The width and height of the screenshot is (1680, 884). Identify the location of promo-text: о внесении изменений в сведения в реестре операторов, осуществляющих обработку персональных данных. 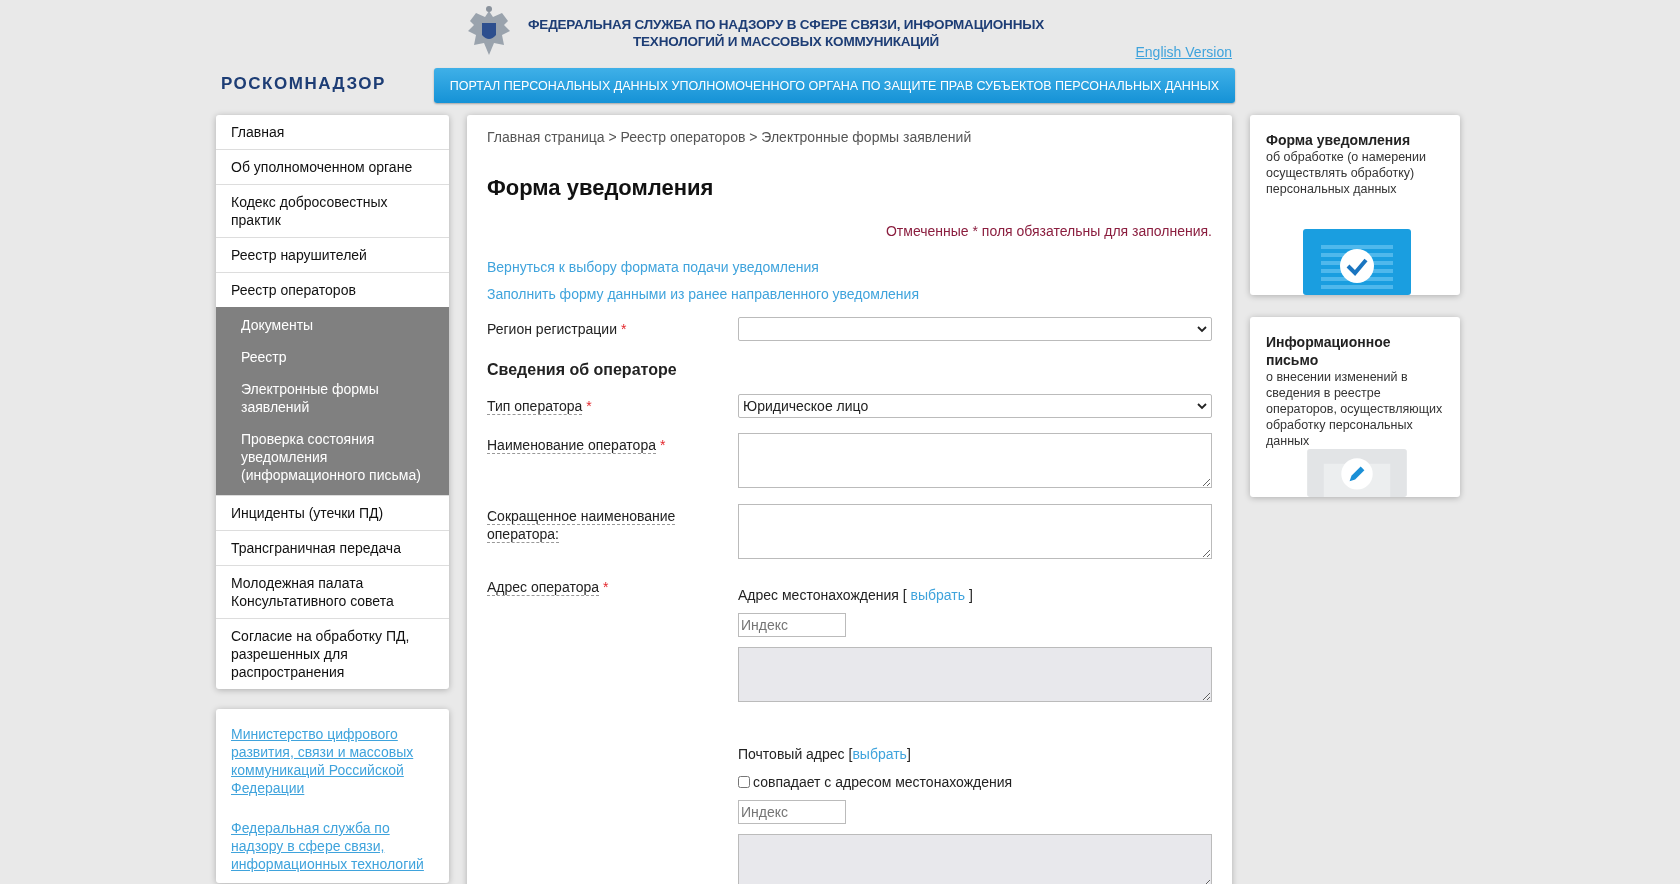
(1355, 409).